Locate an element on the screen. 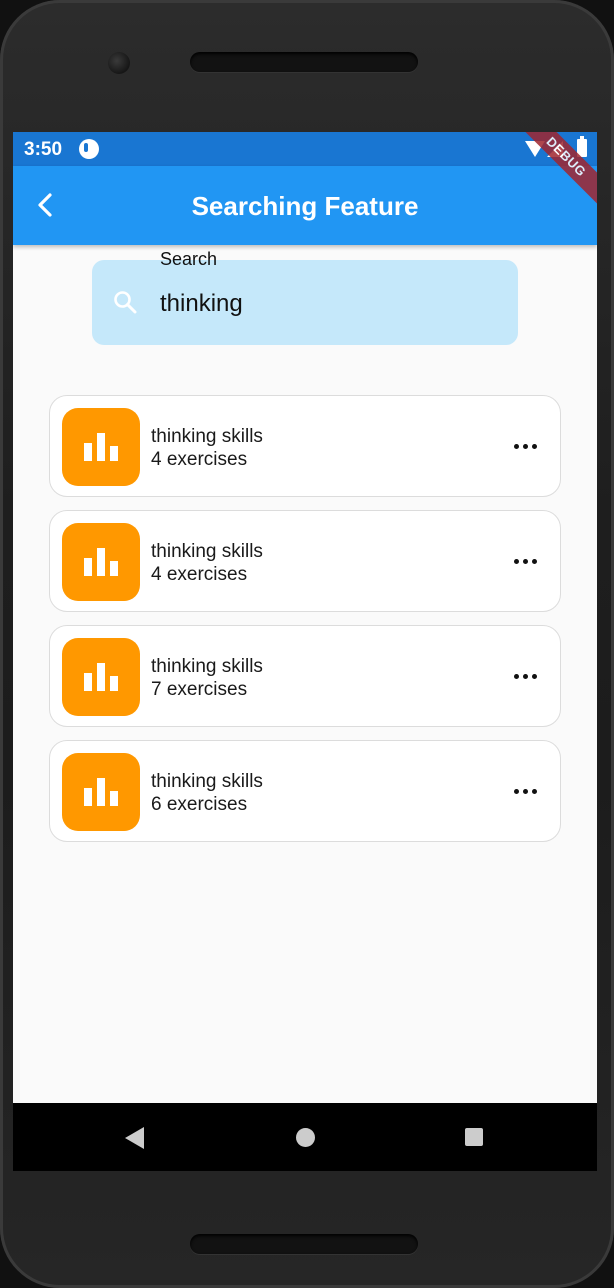 Image resolution: width=614 pixels, height=1288 pixels. search-input: thinking is located at coordinates (305, 302).